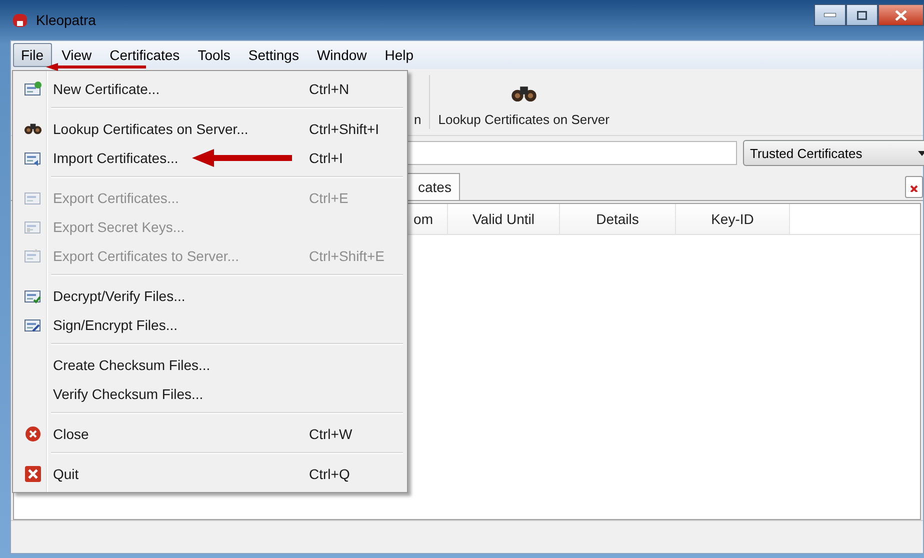 This screenshot has height=558, width=924. Describe the element at coordinates (33, 324) in the screenshot. I see `document-pen-icon` at that location.